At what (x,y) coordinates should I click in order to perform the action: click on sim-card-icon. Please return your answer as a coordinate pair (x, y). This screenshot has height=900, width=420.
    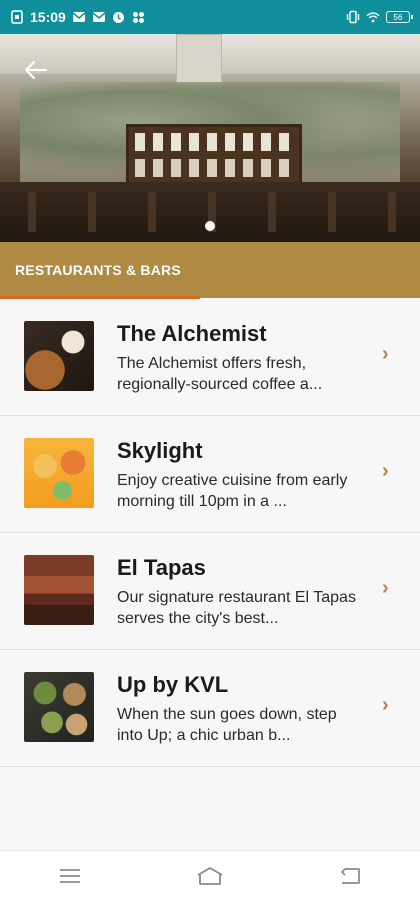
    Looking at the image, I should click on (17, 17).